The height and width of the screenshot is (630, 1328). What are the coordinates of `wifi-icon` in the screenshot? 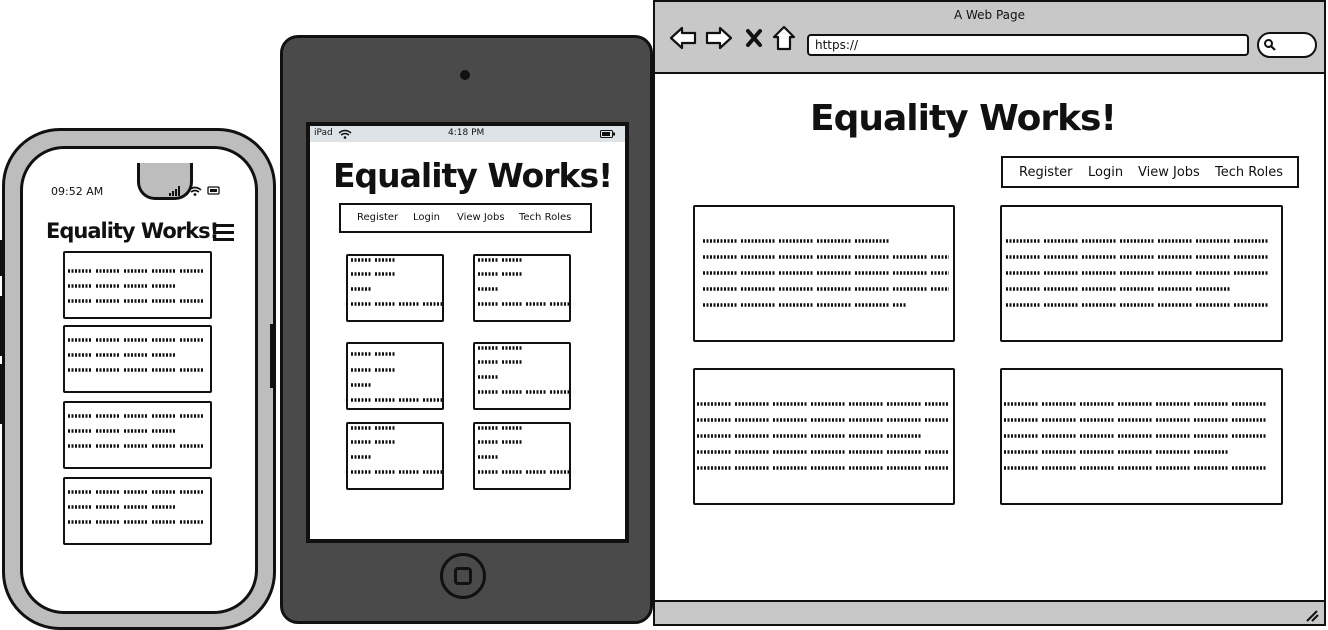 It's located at (345, 134).